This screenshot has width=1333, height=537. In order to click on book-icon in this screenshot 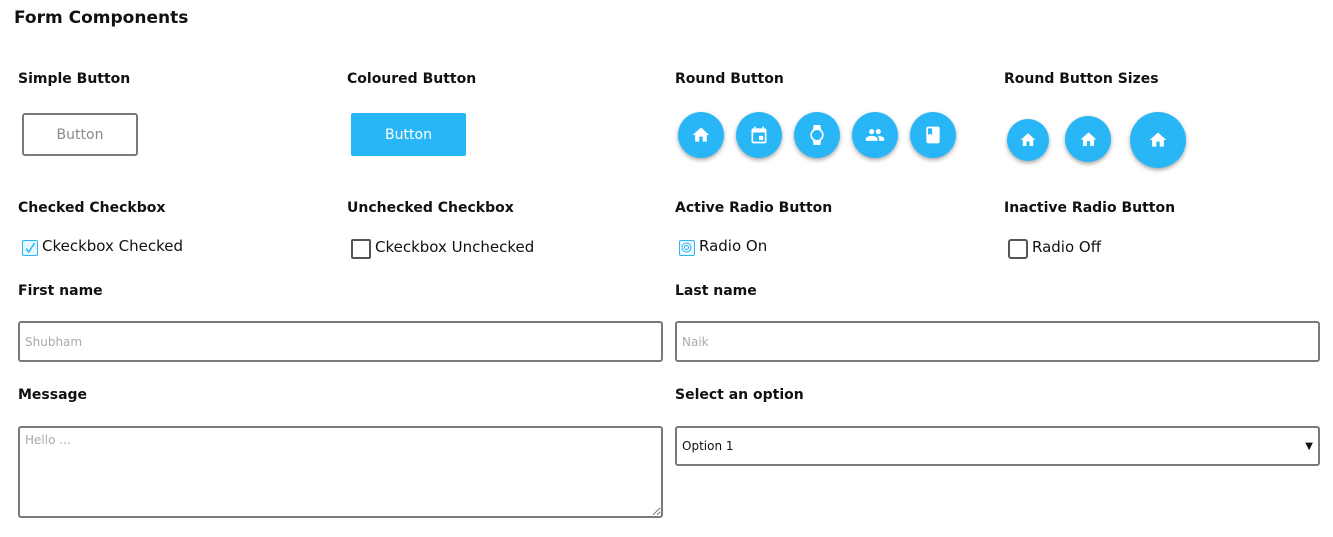, I will do `click(933, 135)`.